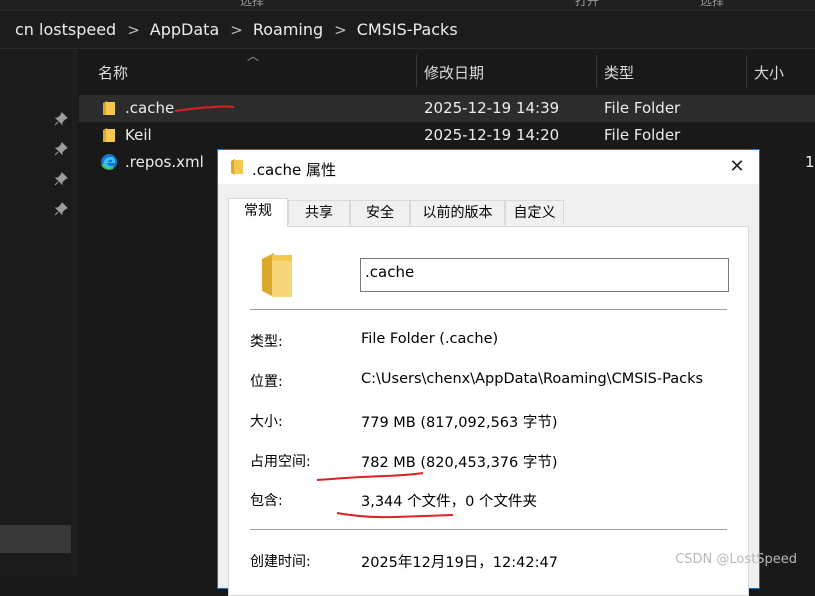 The image size is (815, 596). I want to click on tab-security: 安全, so click(380, 212).